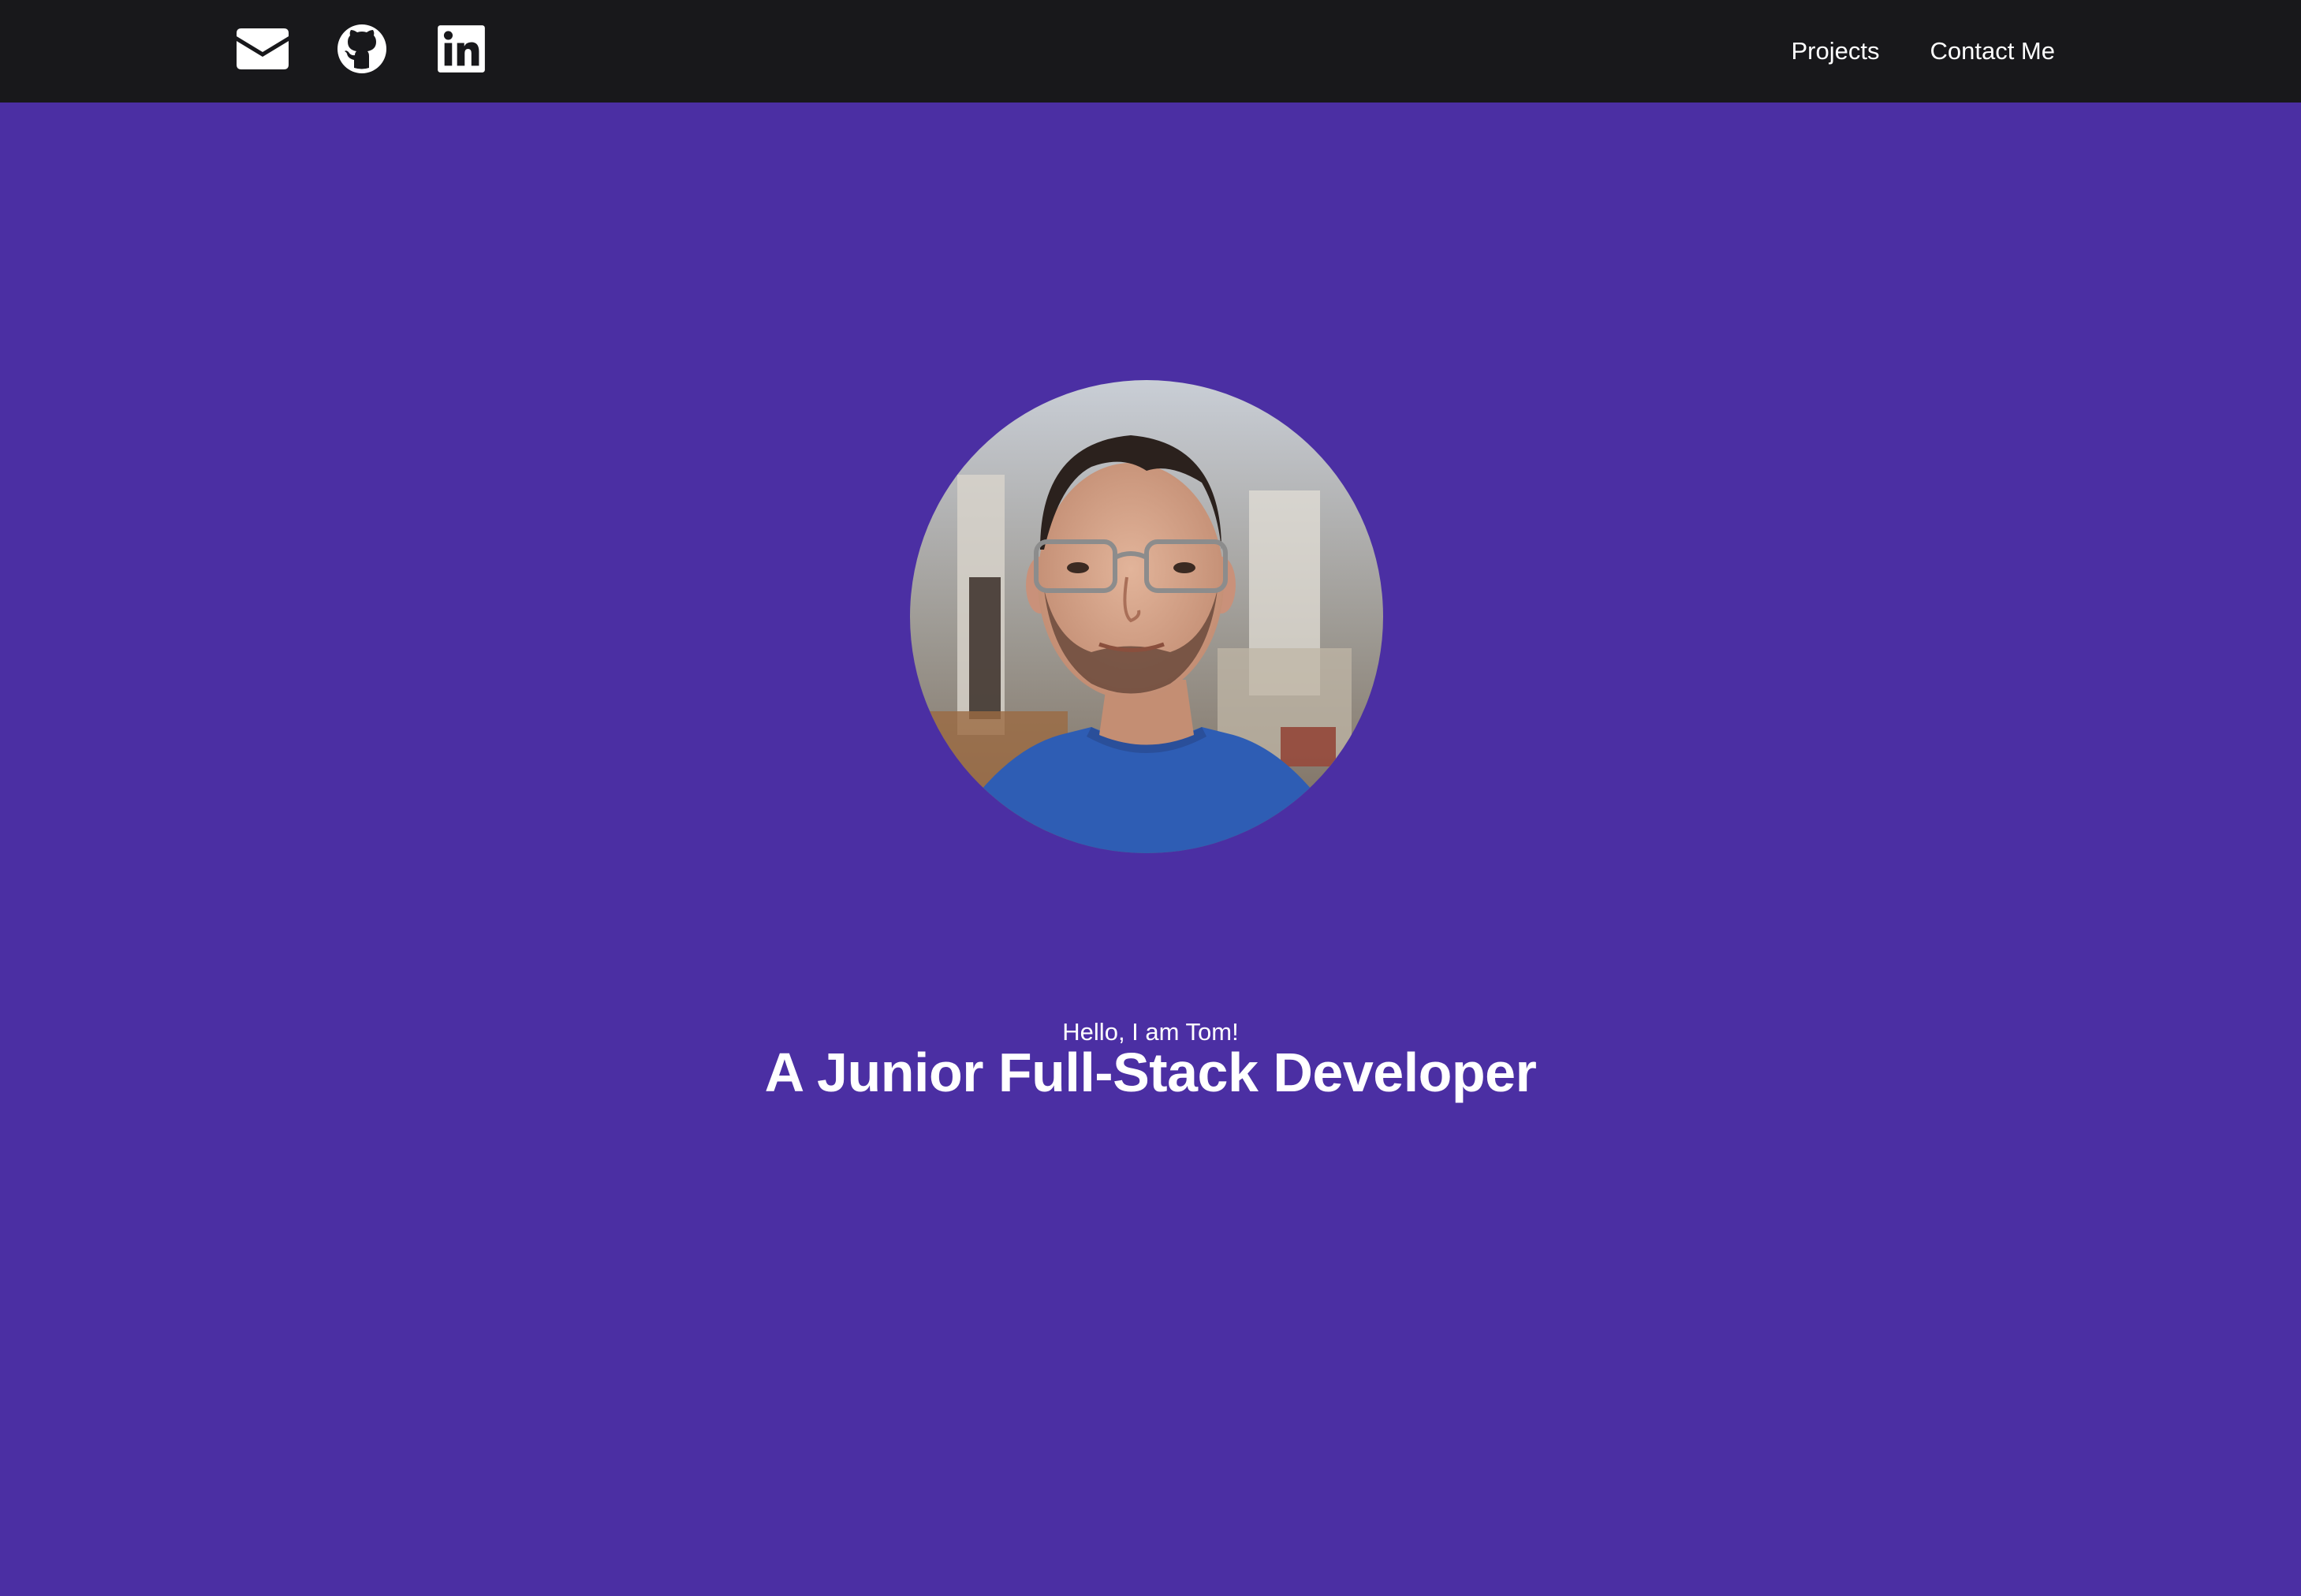 The image size is (2301, 1596). I want to click on social-links, so click(362, 49).